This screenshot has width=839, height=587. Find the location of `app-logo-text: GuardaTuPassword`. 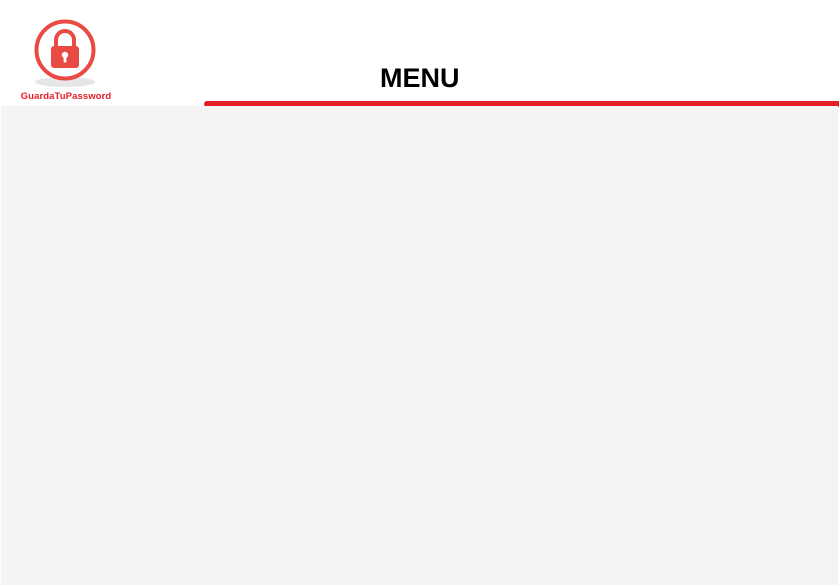

app-logo-text: GuardaTuPassword is located at coordinates (66, 96).